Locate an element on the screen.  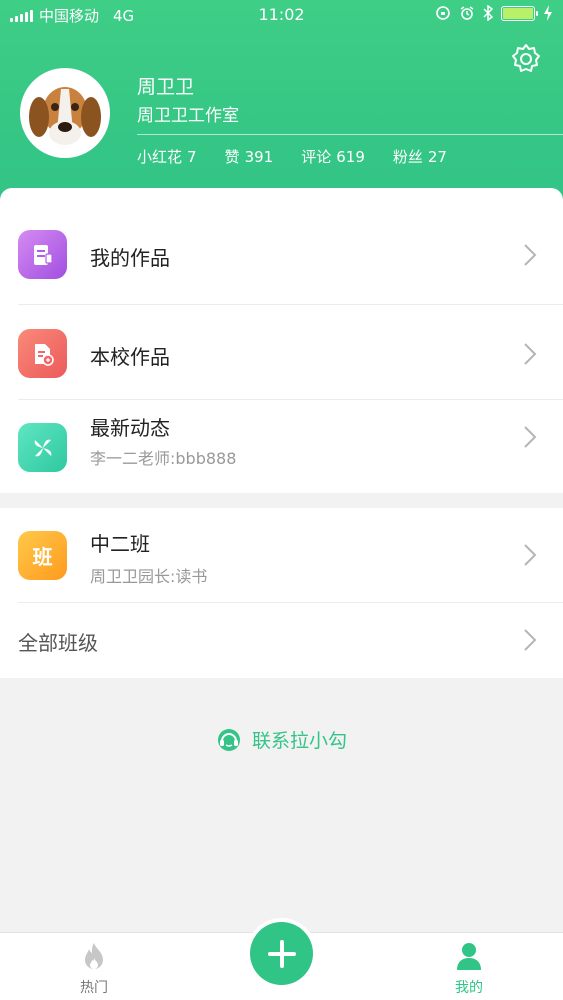
menu-item-label: 本校作品 is located at coordinates (130, 357).